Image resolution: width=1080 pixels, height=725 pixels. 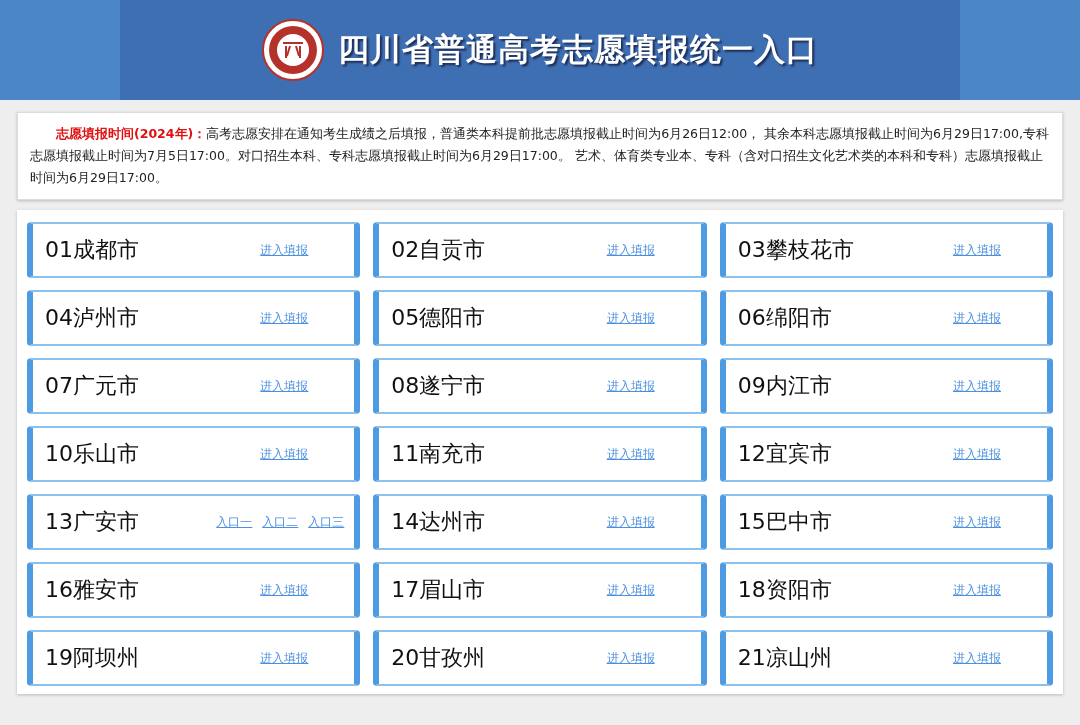 What do you see at coordinates (234, 522) in the screenshot?
I see `entry-link: 入口一` at bounding box center [234, 522].